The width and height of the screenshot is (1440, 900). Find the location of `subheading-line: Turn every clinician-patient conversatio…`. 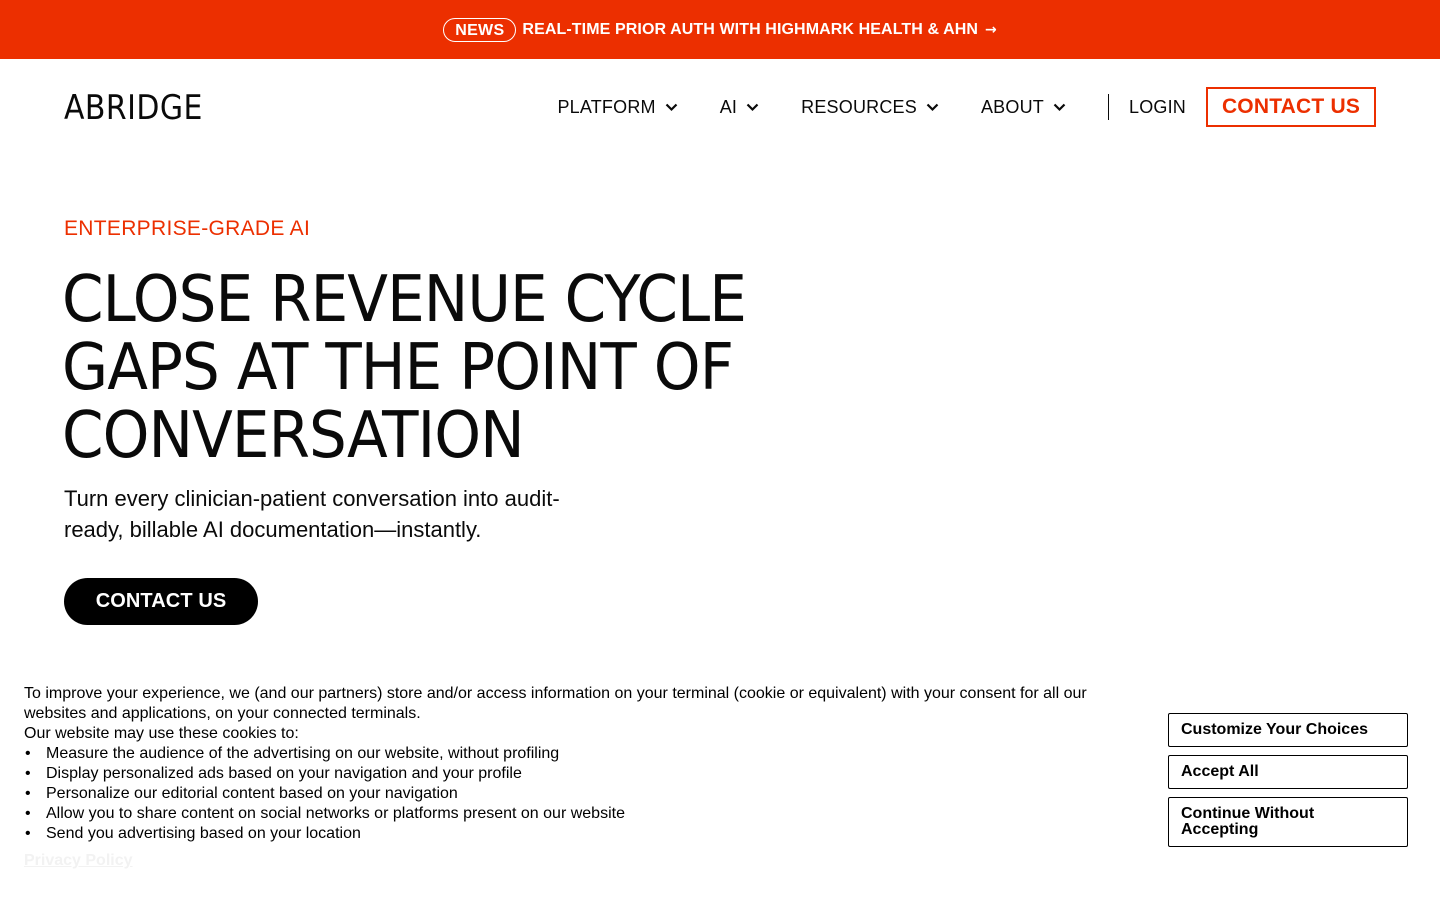

subheading-line: Turn every clinician-patient conversatio… is located at coordinates (312, 498).